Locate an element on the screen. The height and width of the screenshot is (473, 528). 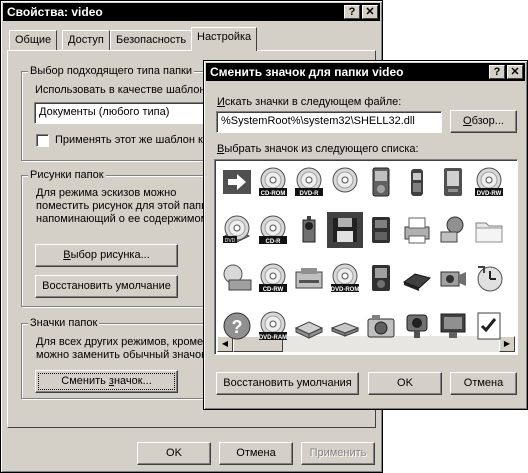
cd-rw-icon: CD-RW is located at coordinates (273, 278).